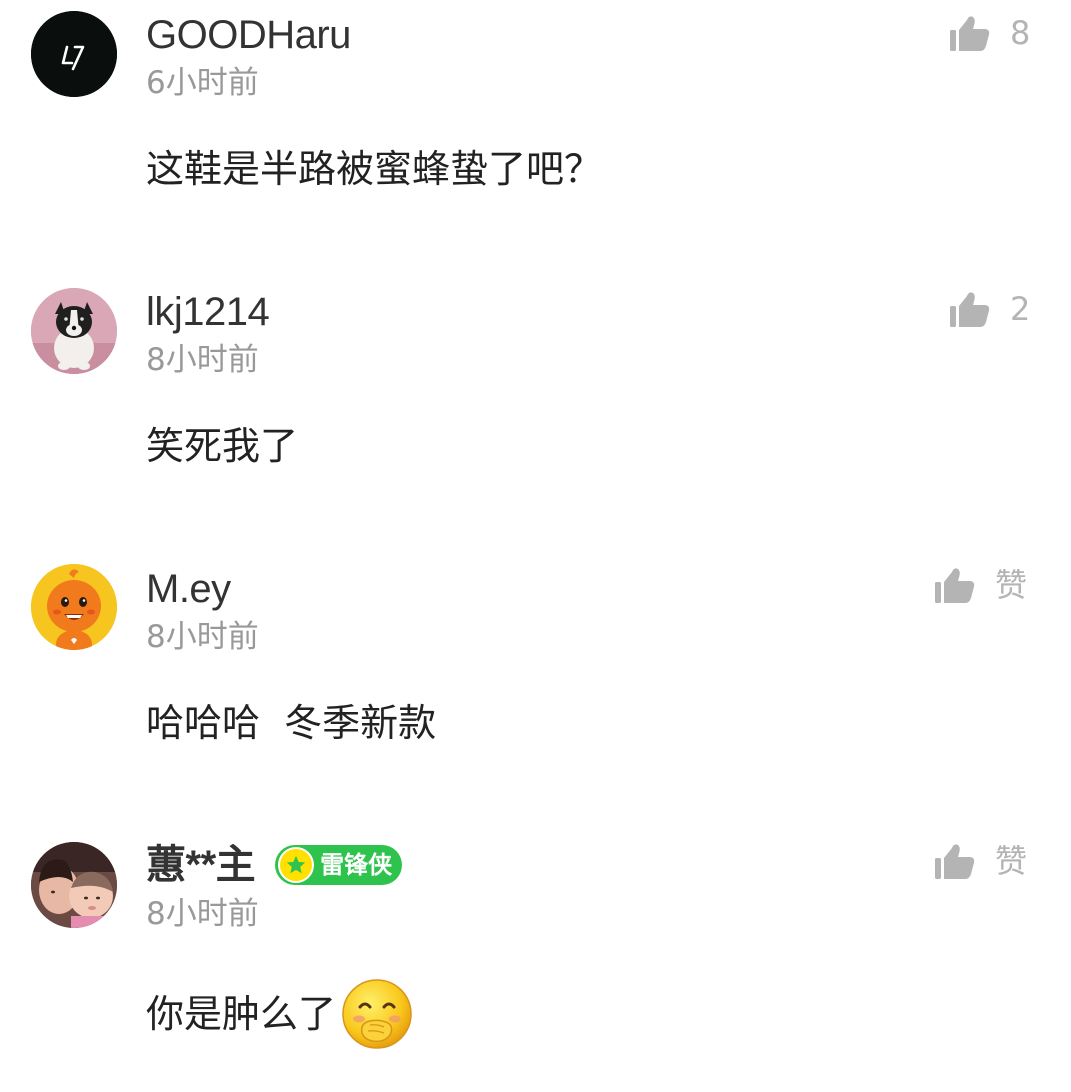 The height and width of the screenshot is (1092, 1071). I want to click on timestamp: 8小时前, so click(202, 914).